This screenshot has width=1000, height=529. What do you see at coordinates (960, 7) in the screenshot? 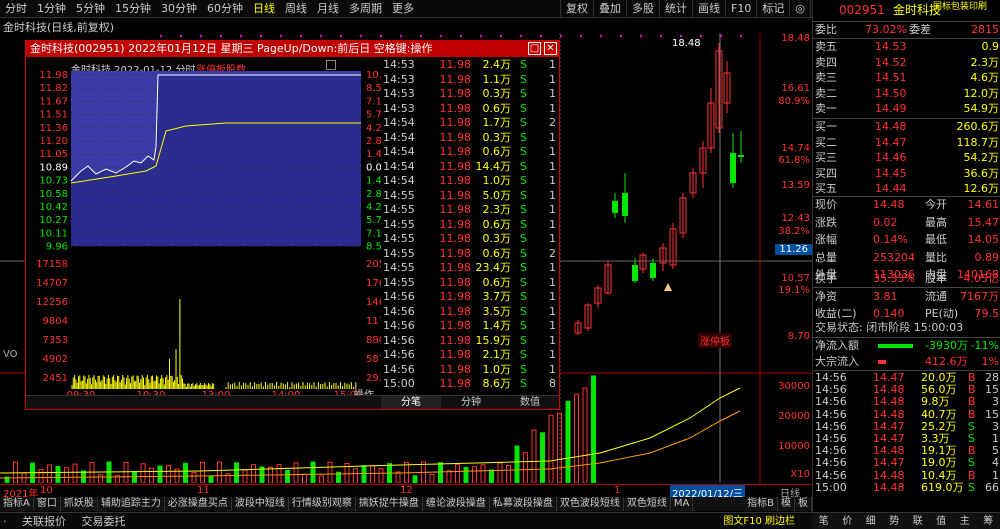
I see `industry-tag: 同标包装印刷` at bounding box center [960, 7].